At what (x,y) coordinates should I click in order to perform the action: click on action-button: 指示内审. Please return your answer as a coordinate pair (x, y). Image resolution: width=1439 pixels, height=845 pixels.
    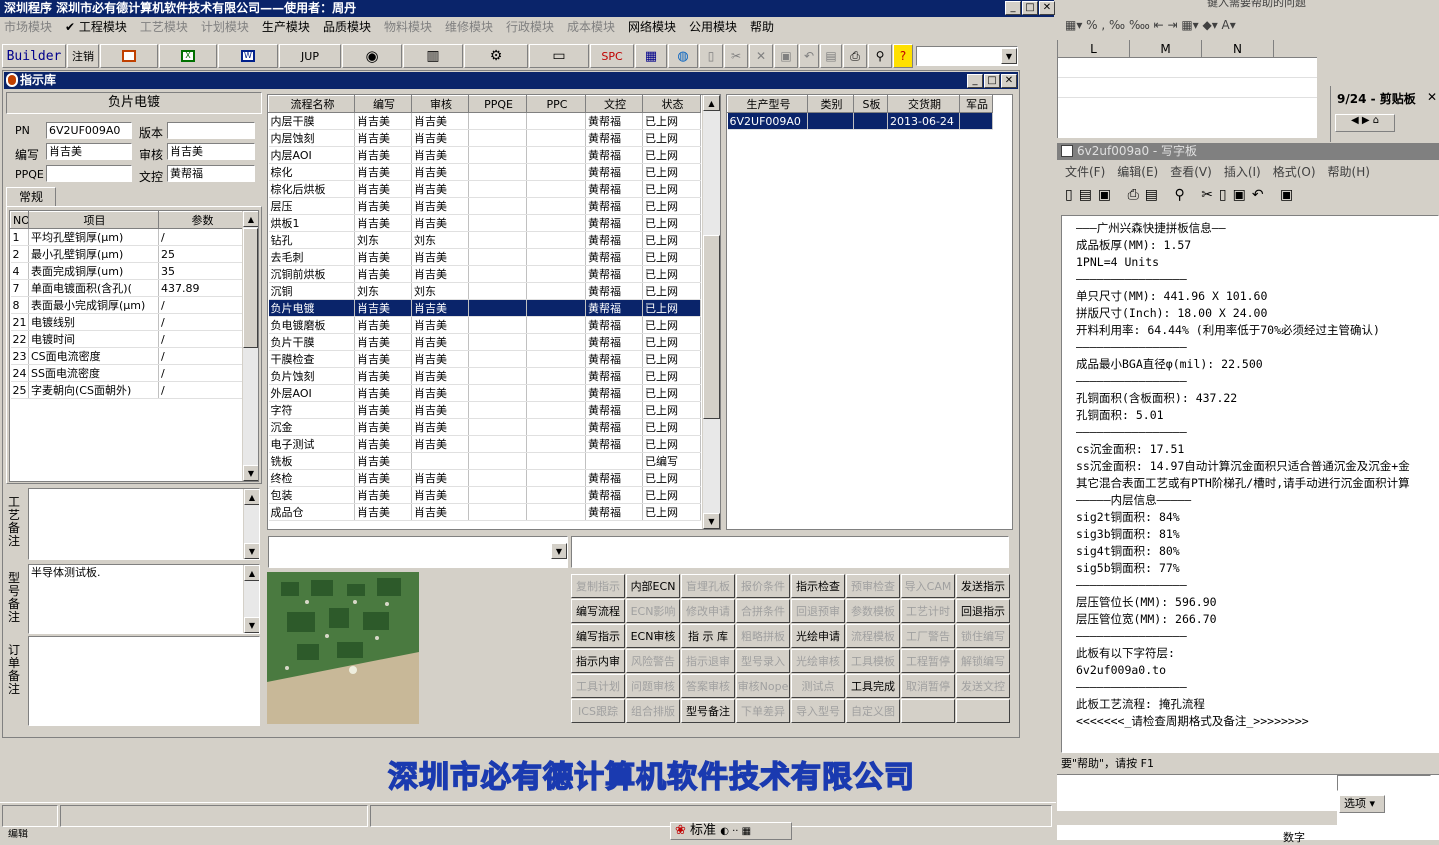
    Looking at the image, I should click on (598, 661).